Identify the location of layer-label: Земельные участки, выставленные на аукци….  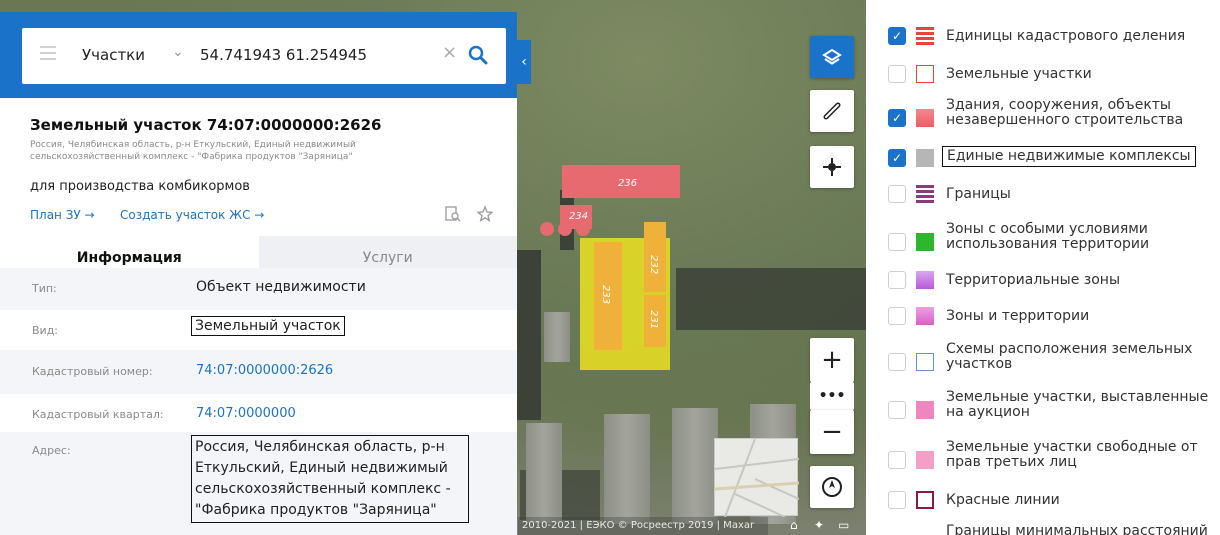
(1077, 404).